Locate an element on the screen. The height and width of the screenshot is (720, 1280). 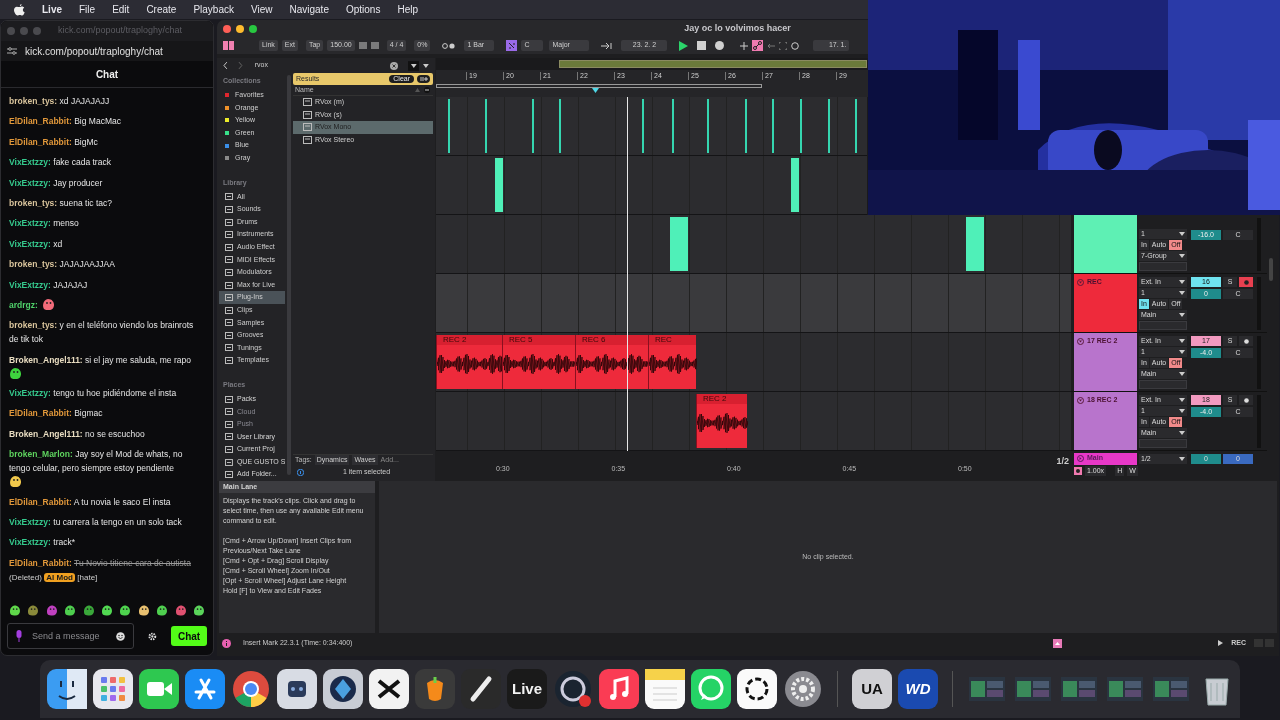
menu-item: View is located at coordinates (261, 9).